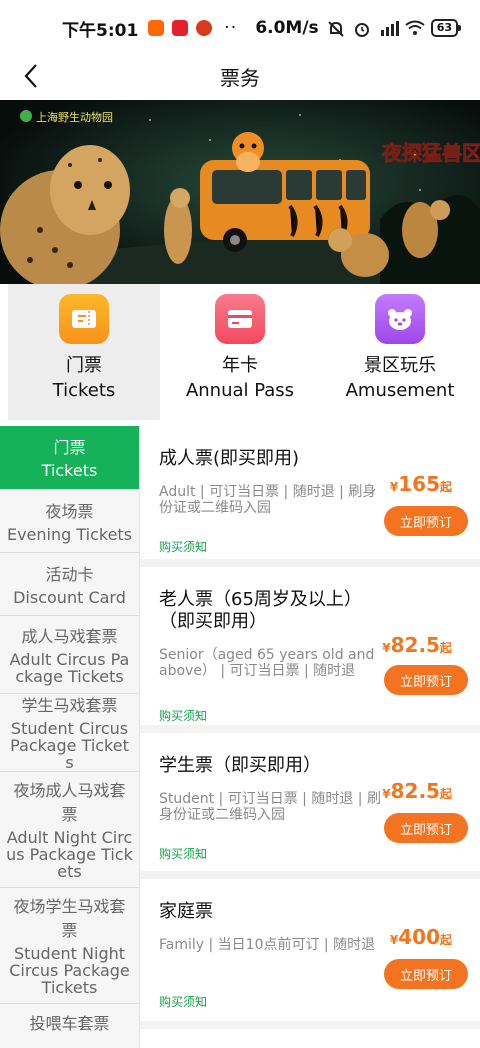  Describe the element at coordinates (240, 28) in the screenshot. I see `status-bar: 下午5:01 ·· 6.0M/s 63` at that location.